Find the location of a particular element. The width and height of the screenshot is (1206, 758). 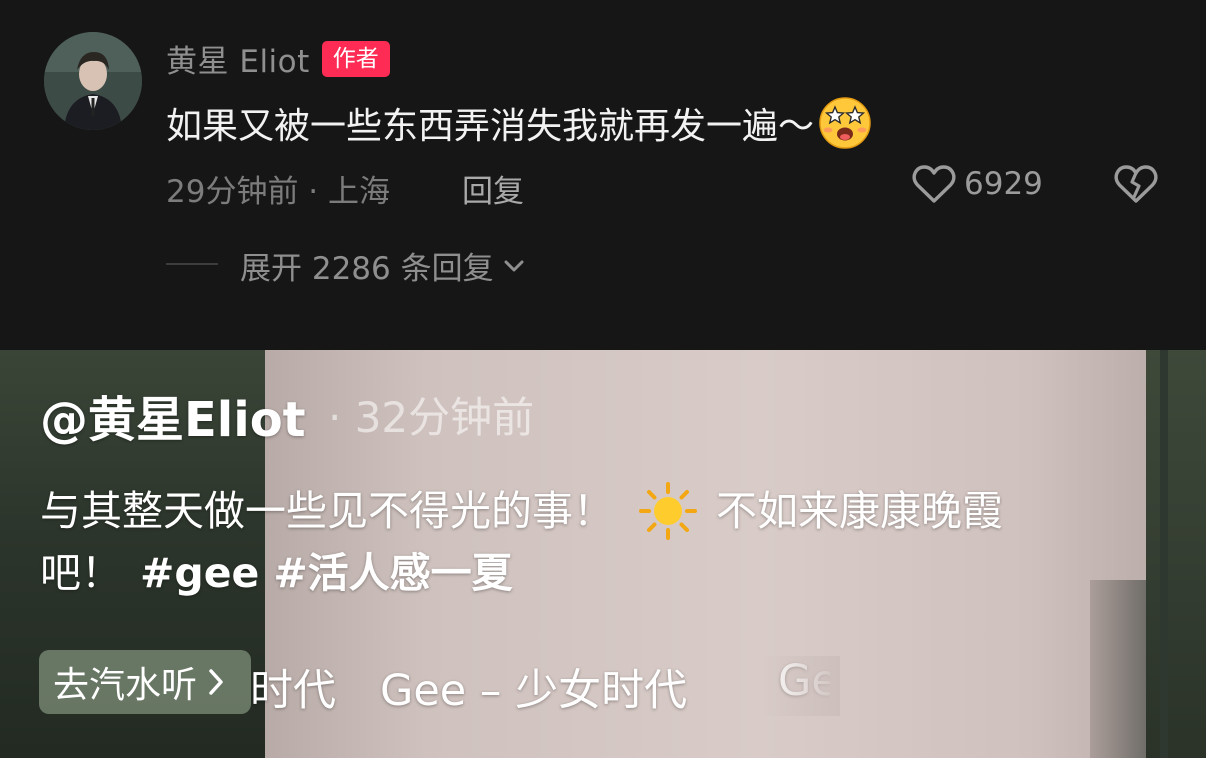

music-marquee: 时代 Gee – 少女时代 Ge is located at coordinates (540, 686).